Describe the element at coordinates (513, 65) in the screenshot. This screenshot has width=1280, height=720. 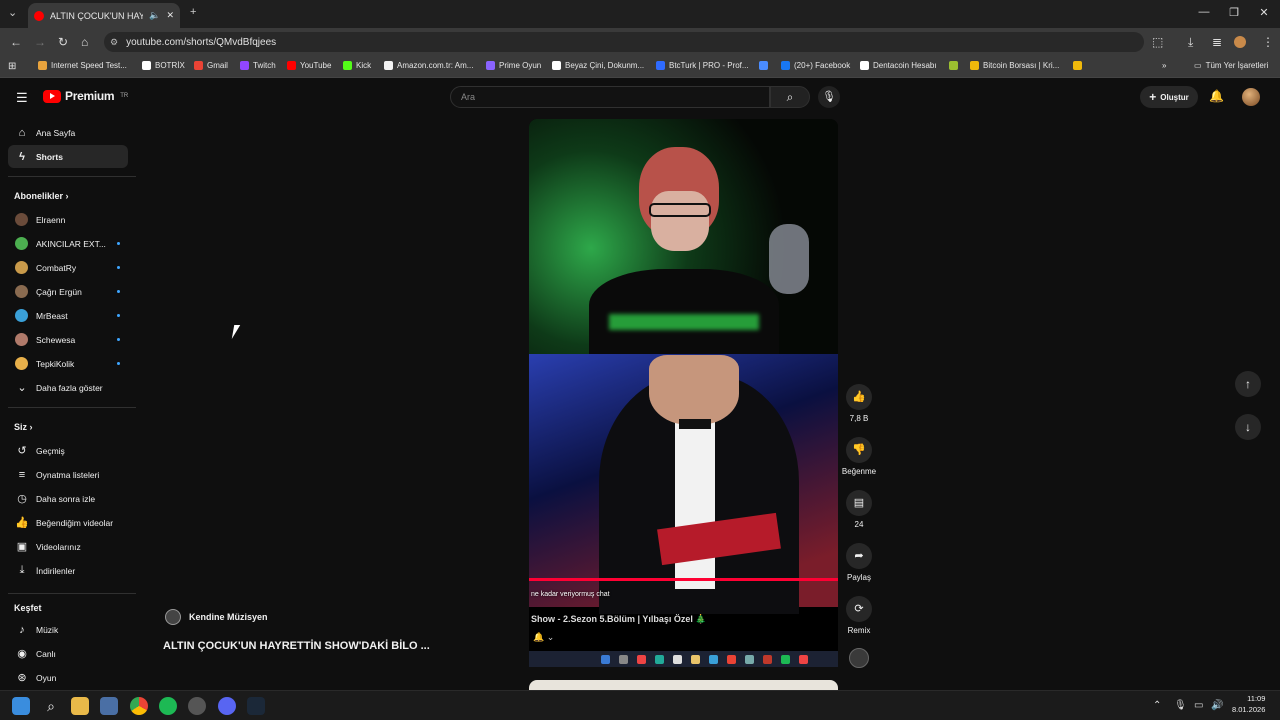
I see `bookmark-item: Prime Oyun` at that location.